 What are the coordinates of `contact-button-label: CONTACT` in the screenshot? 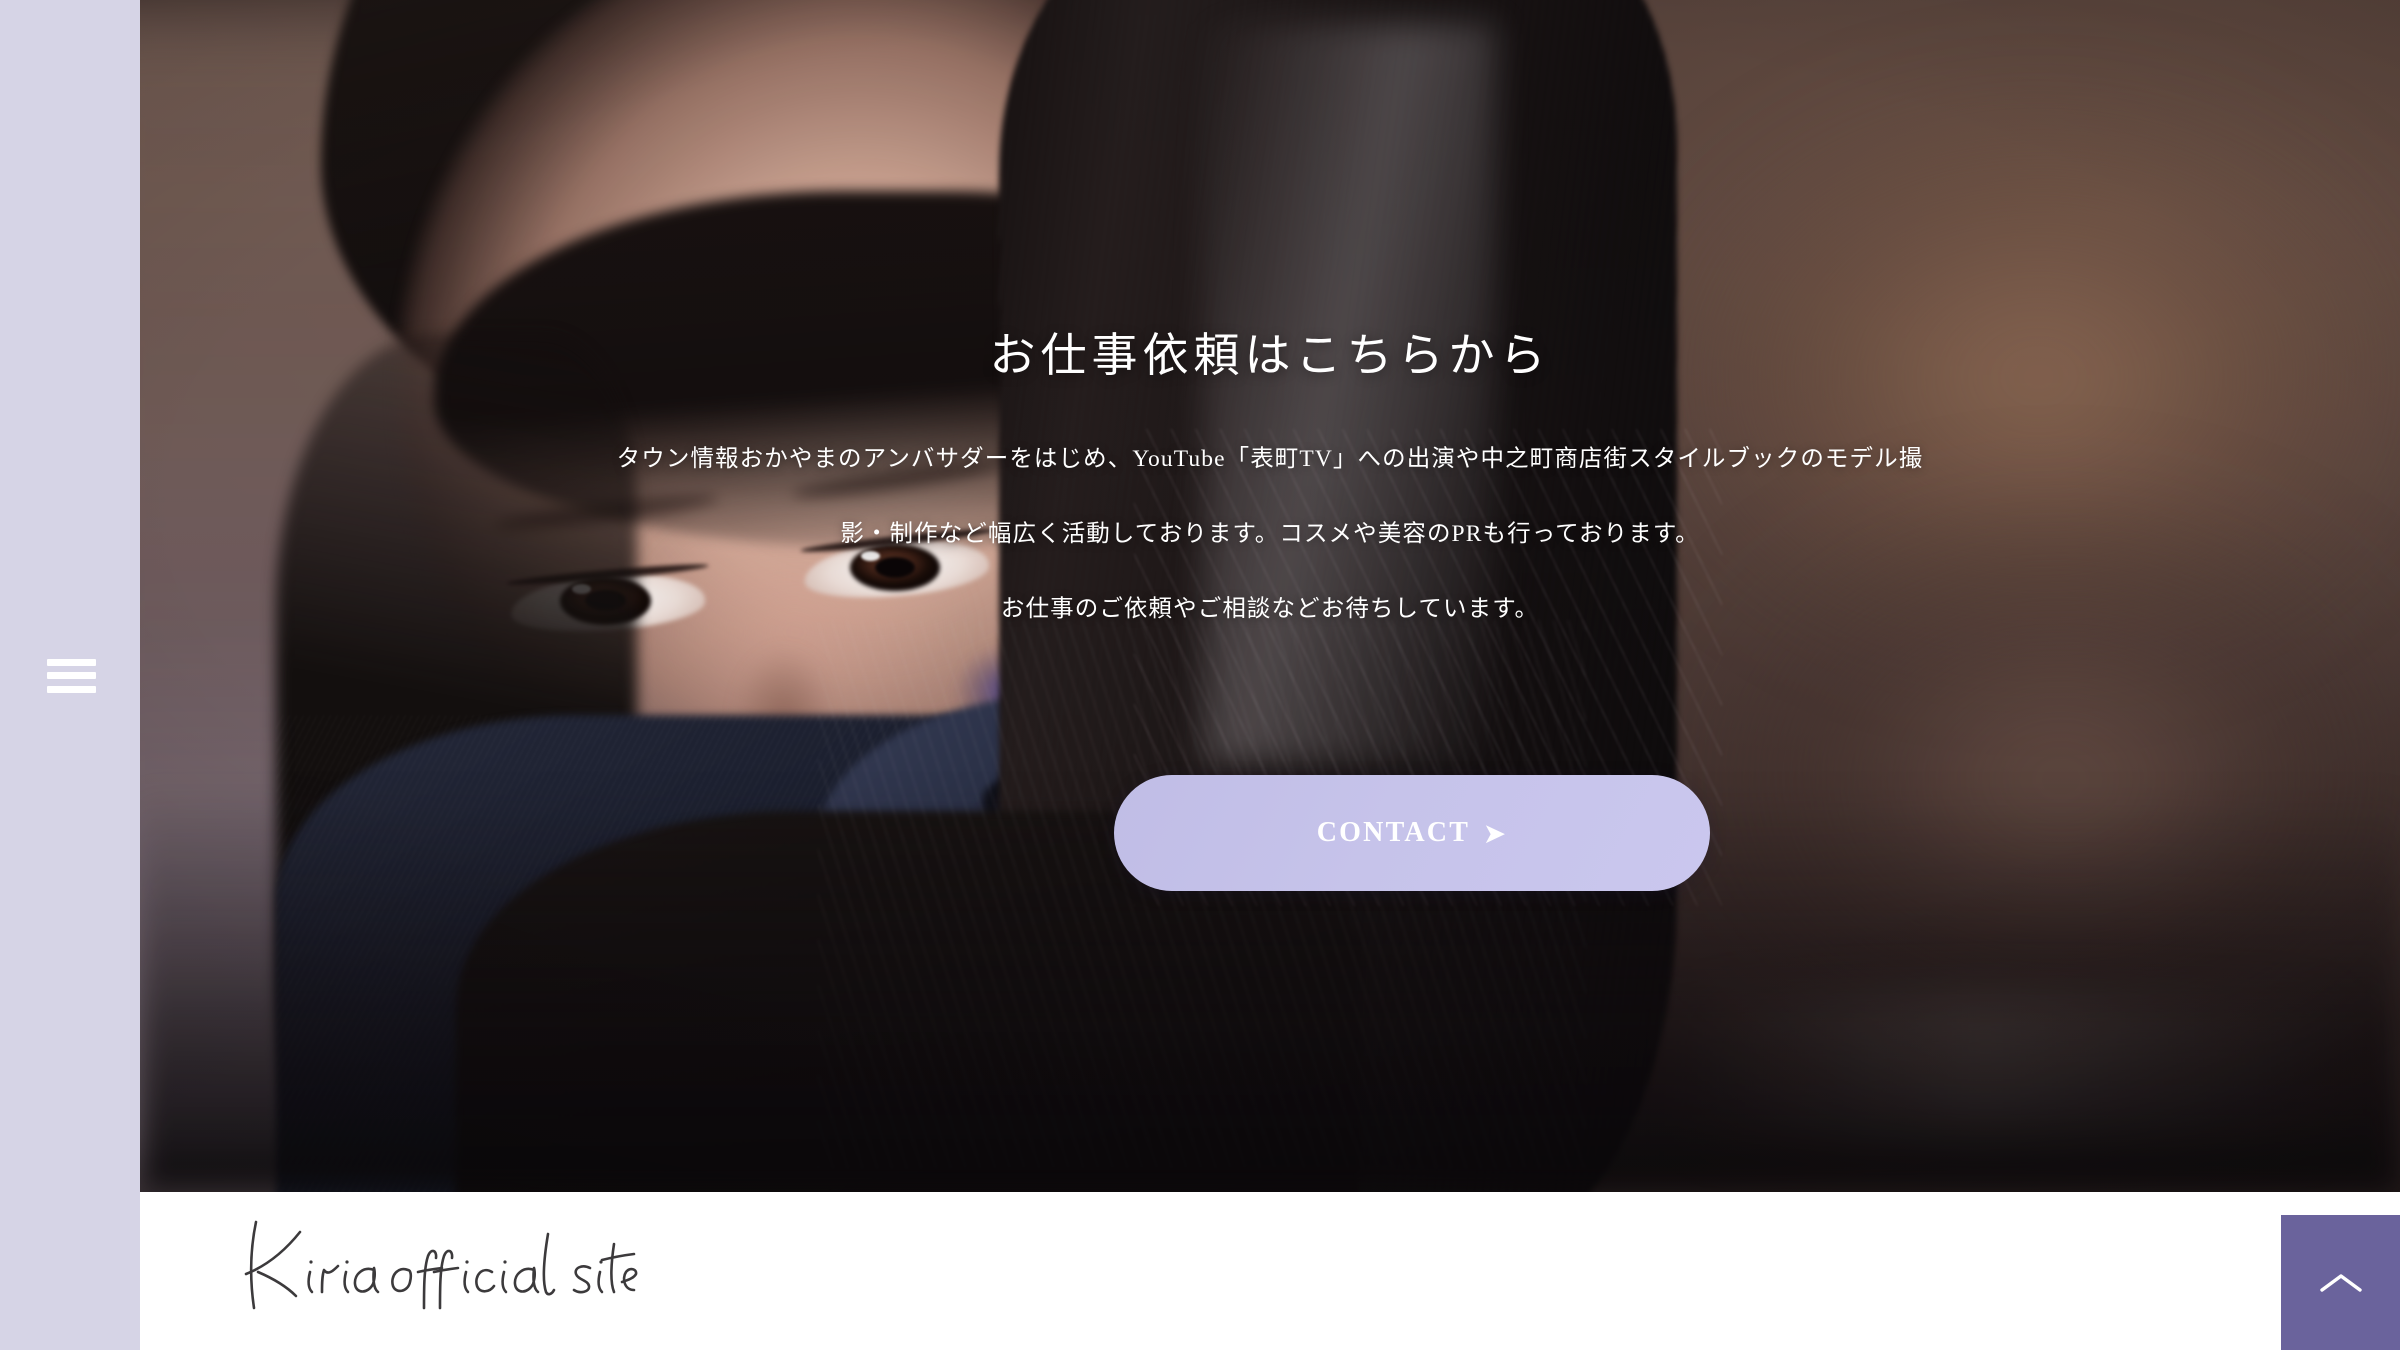 It's located at (1393, 832).